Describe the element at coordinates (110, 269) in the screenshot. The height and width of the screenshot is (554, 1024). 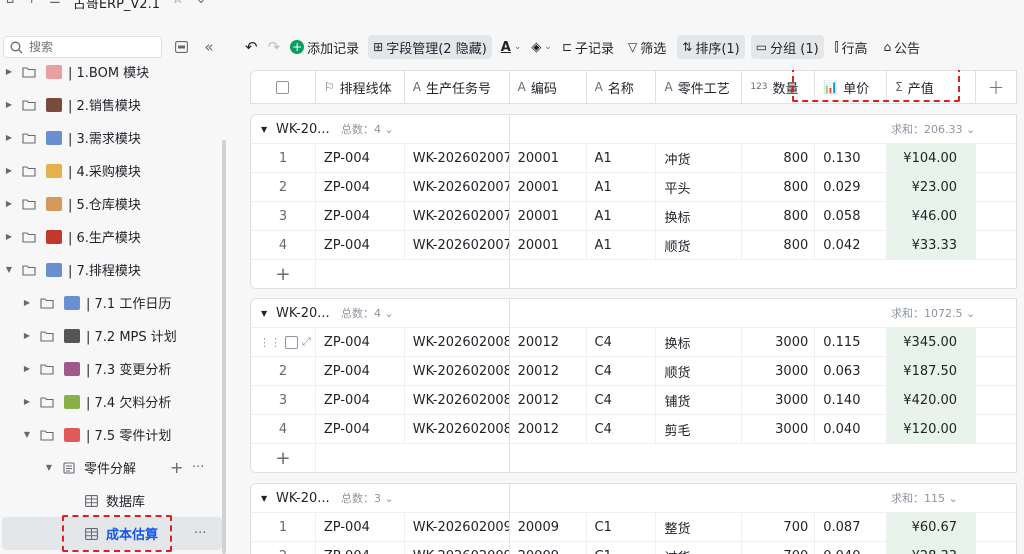
I see `sidebar-item: ▼ | 7.排程模块` at that location.